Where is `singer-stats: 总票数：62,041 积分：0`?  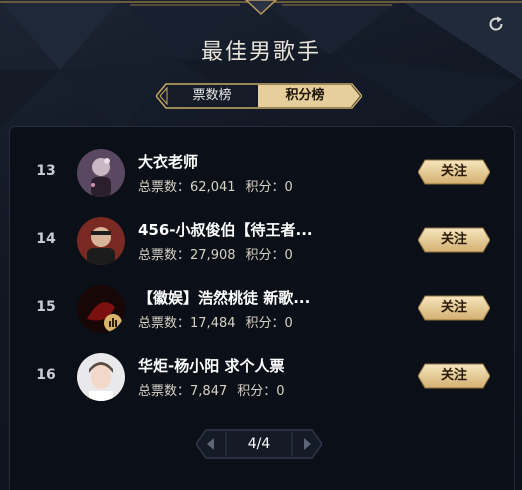 singer-stats: 总票数：62,041 积分：0 is located at coordinates (215, 185).